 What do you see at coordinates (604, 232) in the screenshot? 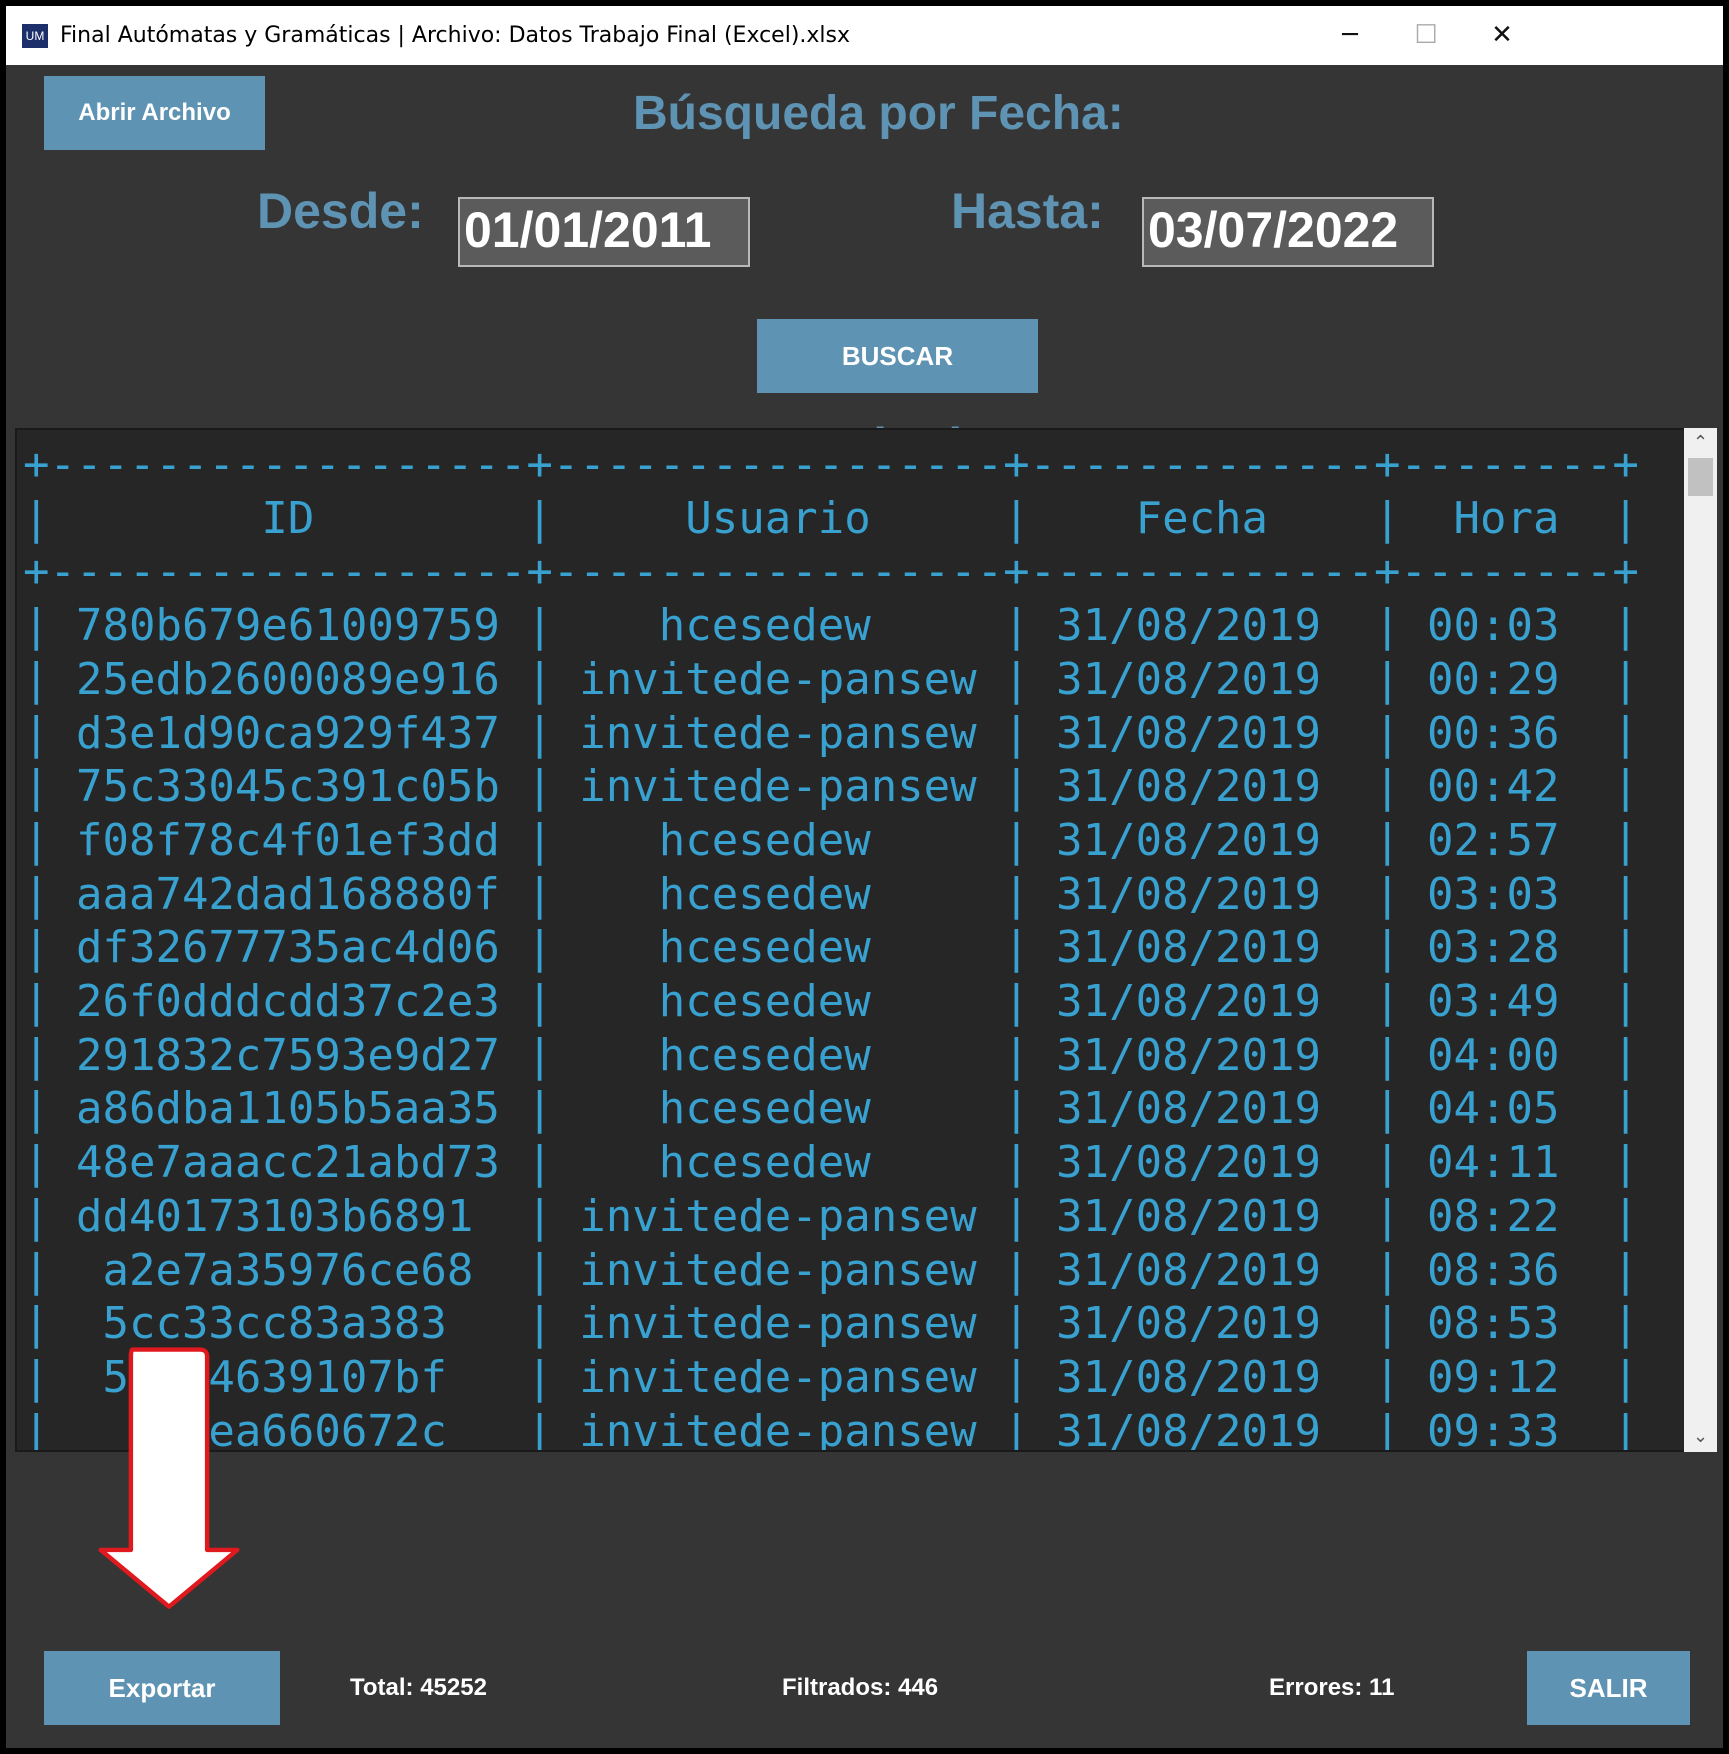
I see `from-date-input: 01/01/2011` at bounding box center [604, 232].